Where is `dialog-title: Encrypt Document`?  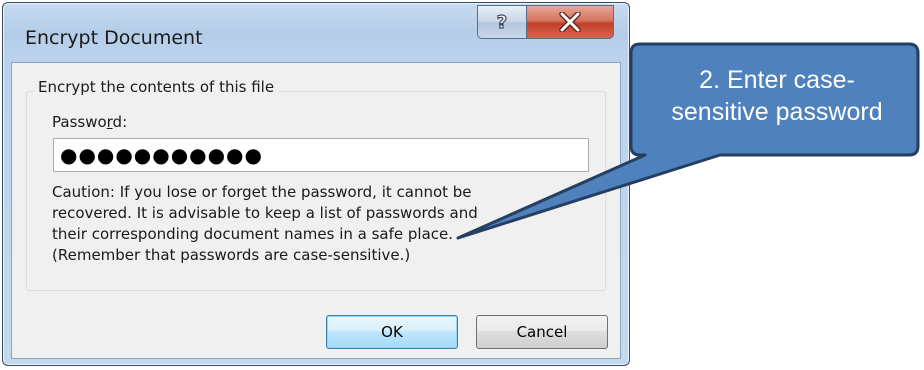
dialog-title: Encrypt Document is located at coordinates (114, 38).